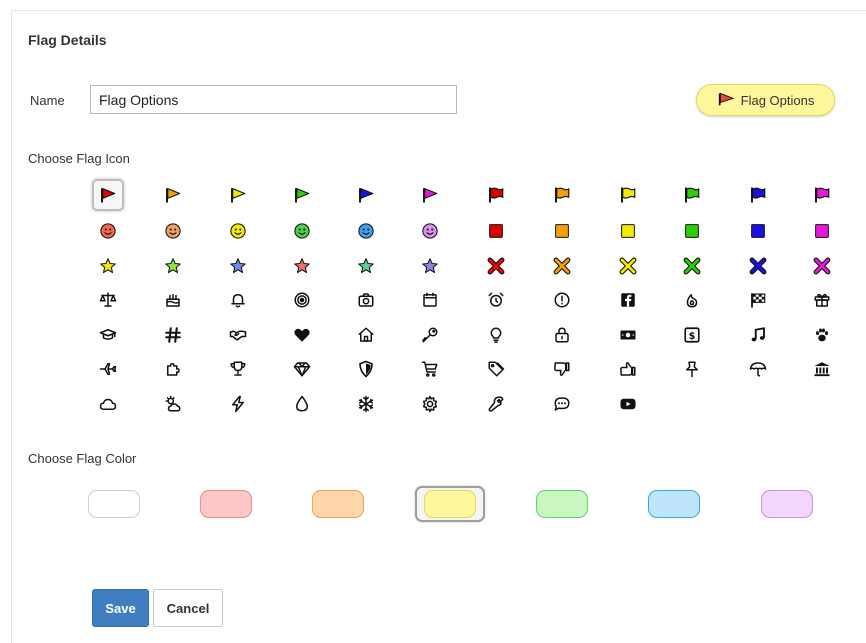  Describe the element at coordinates (692, 300) in the screenshot. I see `fire-icon` at that location.